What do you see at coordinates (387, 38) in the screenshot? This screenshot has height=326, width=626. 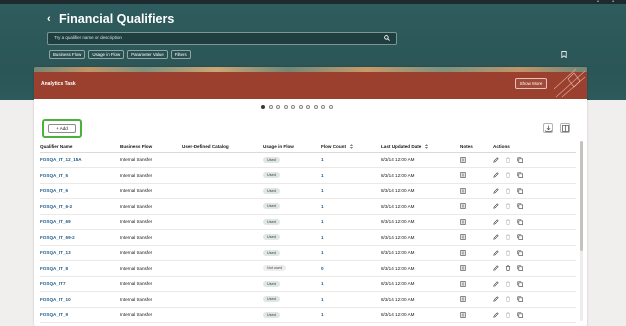 I see `search-icon` at bounding box center [387, 38].